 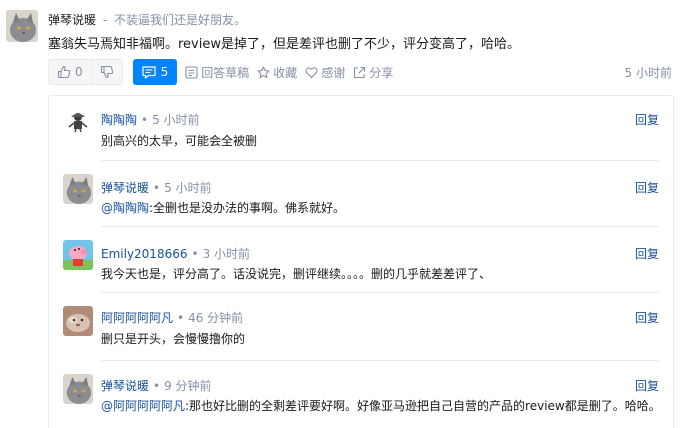 What do you see at coordinates (137, 318) in the screenshot?
I see `comment-author: 阿阿阿阿阿凡` at bounding box center [137, 318].